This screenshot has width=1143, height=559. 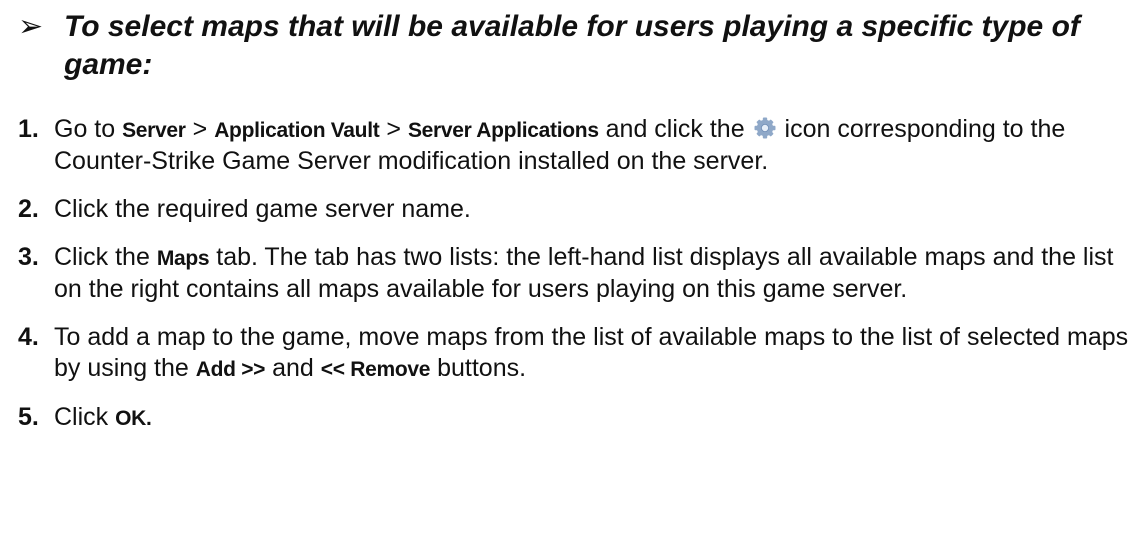 I want to click on step-2: 2. Click the required game server name., so click(x=575, y=209).